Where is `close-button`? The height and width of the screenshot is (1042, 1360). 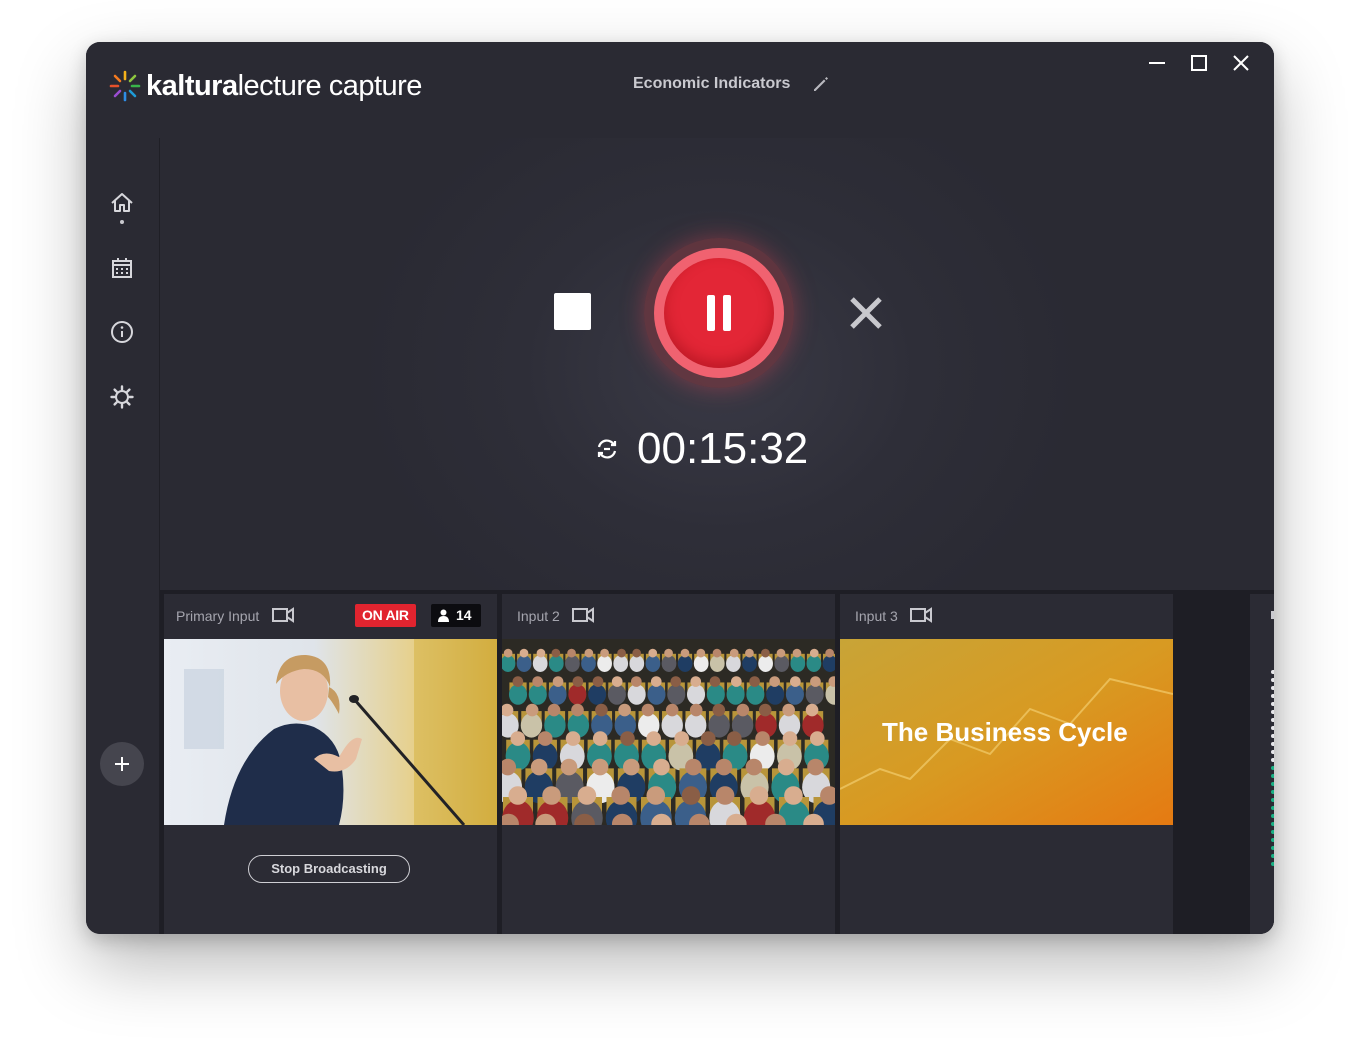
close-button is located at coordinates (1241, 63).